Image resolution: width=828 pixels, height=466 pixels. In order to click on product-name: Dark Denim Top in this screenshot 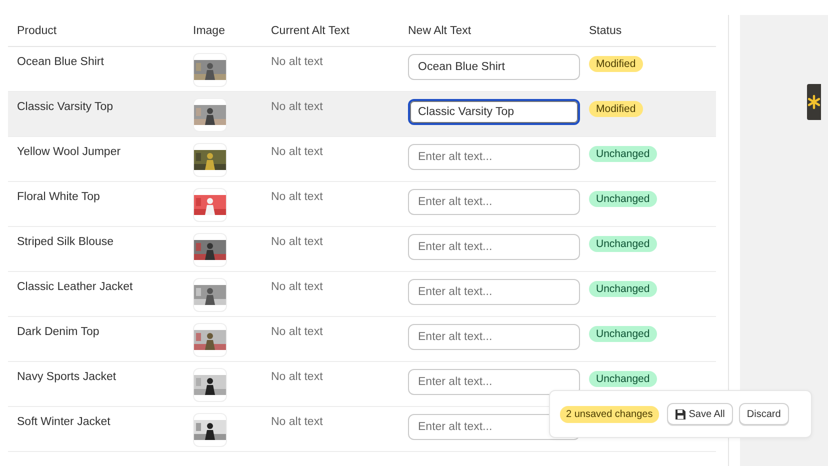, I will do `click(58, 332)`.